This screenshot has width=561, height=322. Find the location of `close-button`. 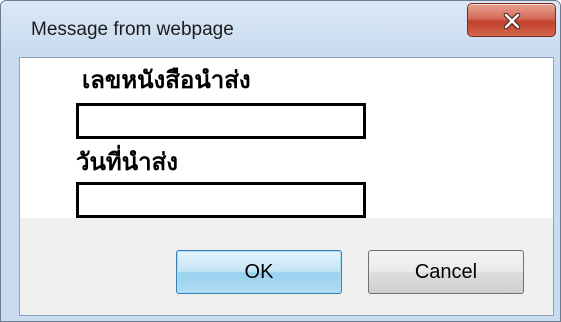

close-button is located at coordinates (511, 20).